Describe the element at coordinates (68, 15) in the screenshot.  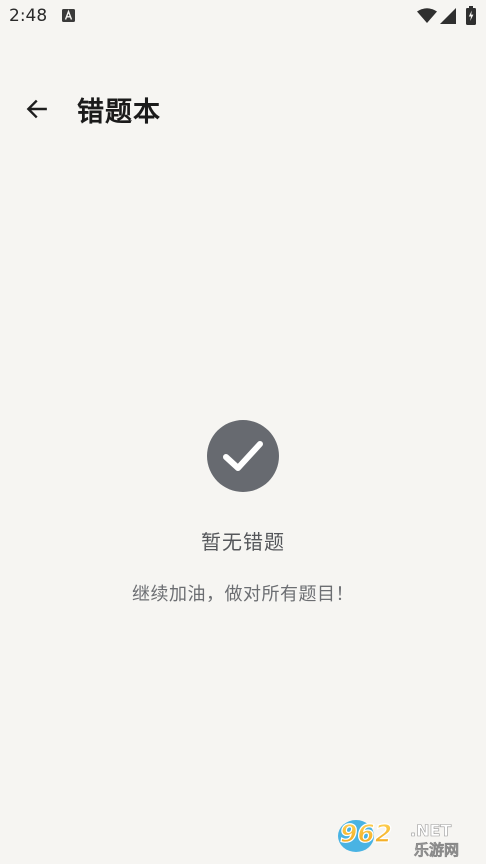
I see `font-a-icon` at that location.